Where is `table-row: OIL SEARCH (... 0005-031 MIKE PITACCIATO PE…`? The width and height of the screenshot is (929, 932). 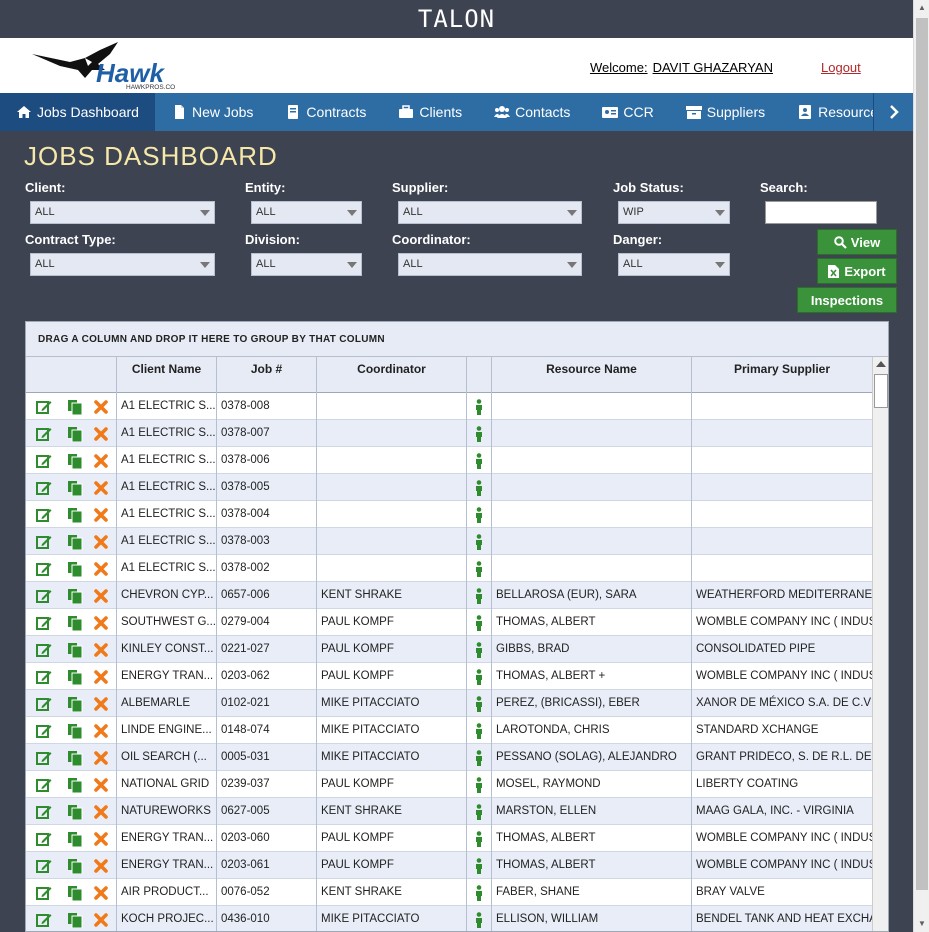 table-row: OIL SEARCH (... 0005-031 MIKE PITACCIATO PE… is located at coordinates (449, 757).